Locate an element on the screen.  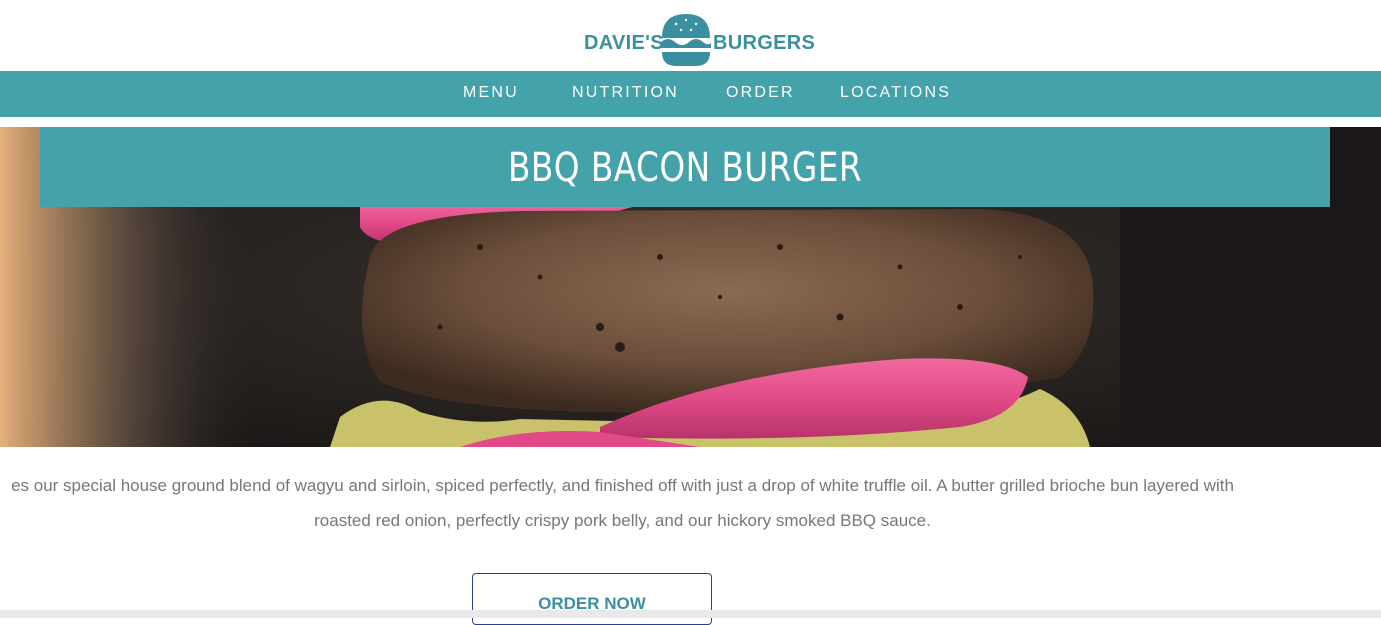
burger-logo-icon is located at coordinates (686, 40).